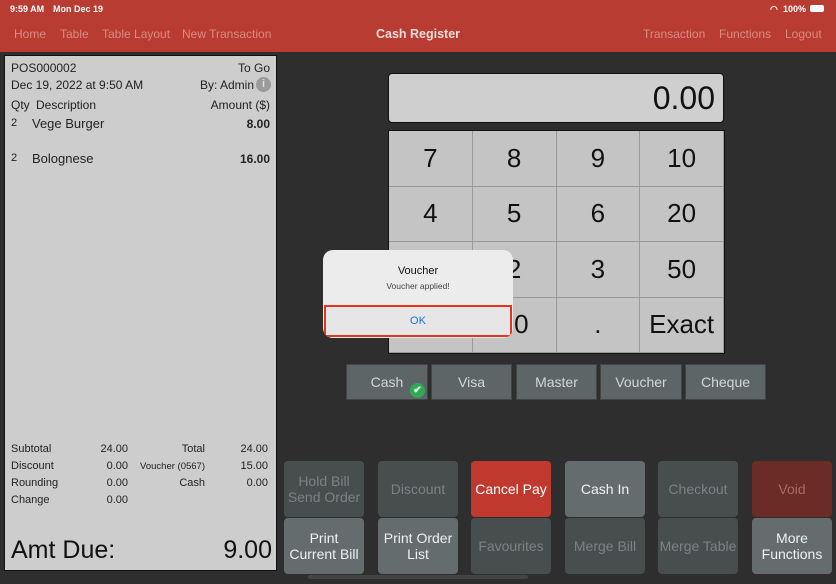  I want to click on item-desc: Vege Burger, so click(68, 123).